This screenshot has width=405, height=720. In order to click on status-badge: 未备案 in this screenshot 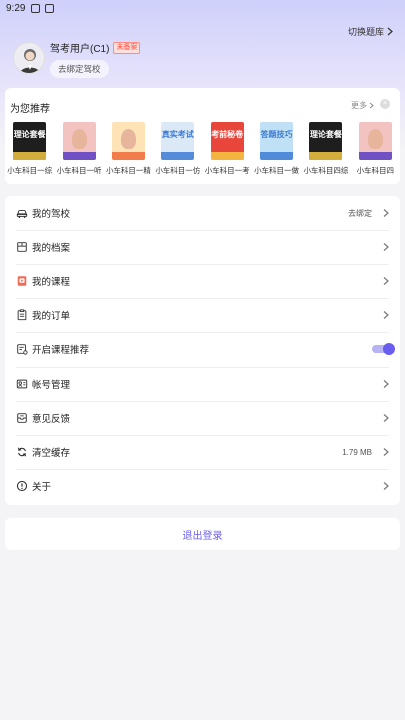, I will do `click(127, 47)`.